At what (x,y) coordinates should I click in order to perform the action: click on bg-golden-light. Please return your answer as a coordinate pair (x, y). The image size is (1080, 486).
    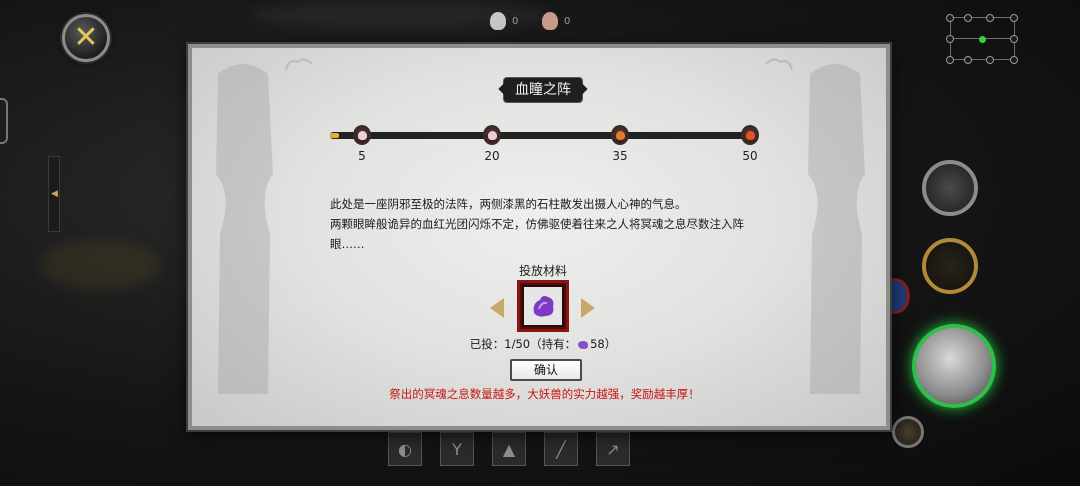
    Looking at the image, I should click on (100, 265).